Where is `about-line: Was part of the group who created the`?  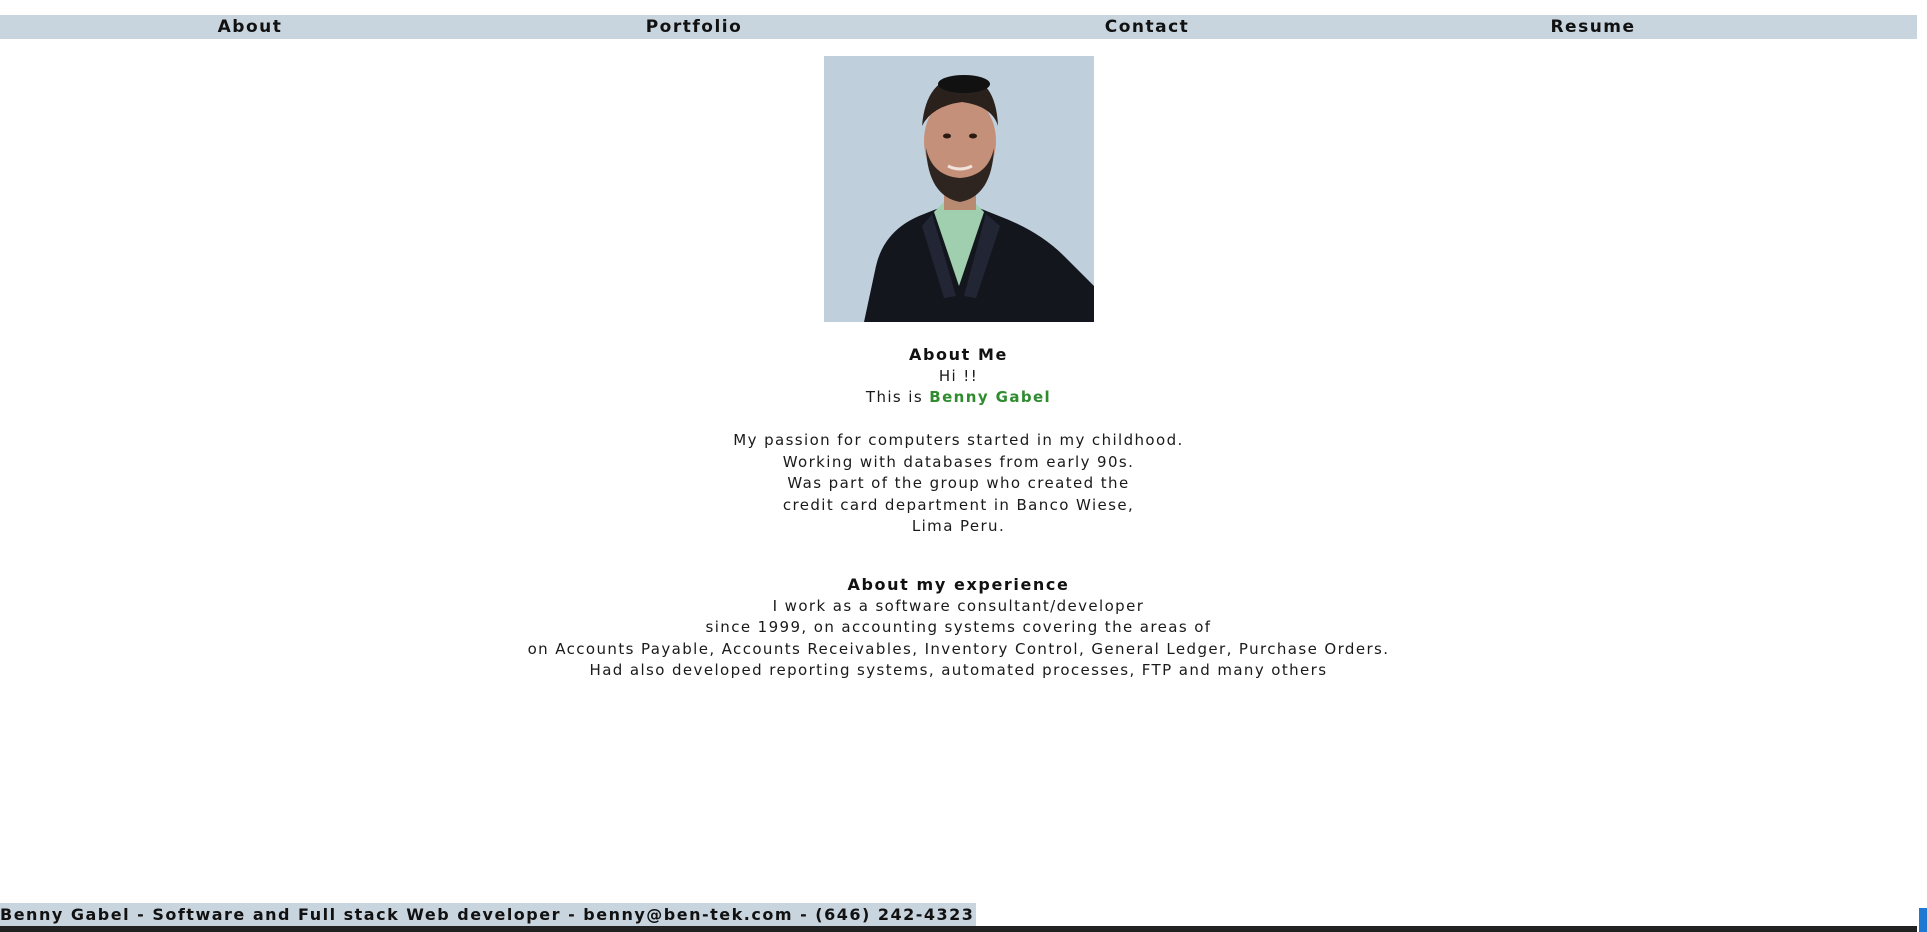
about-line: Was part of the group who created the is located at coordinates (958, 483).